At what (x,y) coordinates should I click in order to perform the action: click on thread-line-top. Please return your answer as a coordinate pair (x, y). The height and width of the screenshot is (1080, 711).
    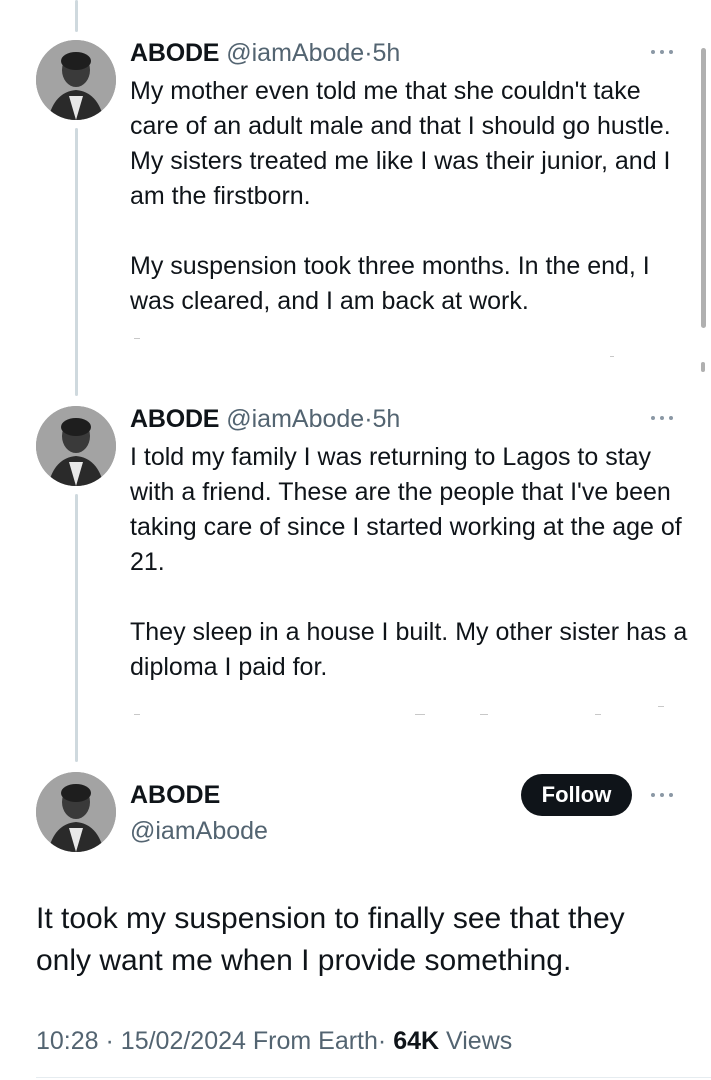
    Looking at the image, I should click on (76, 16).